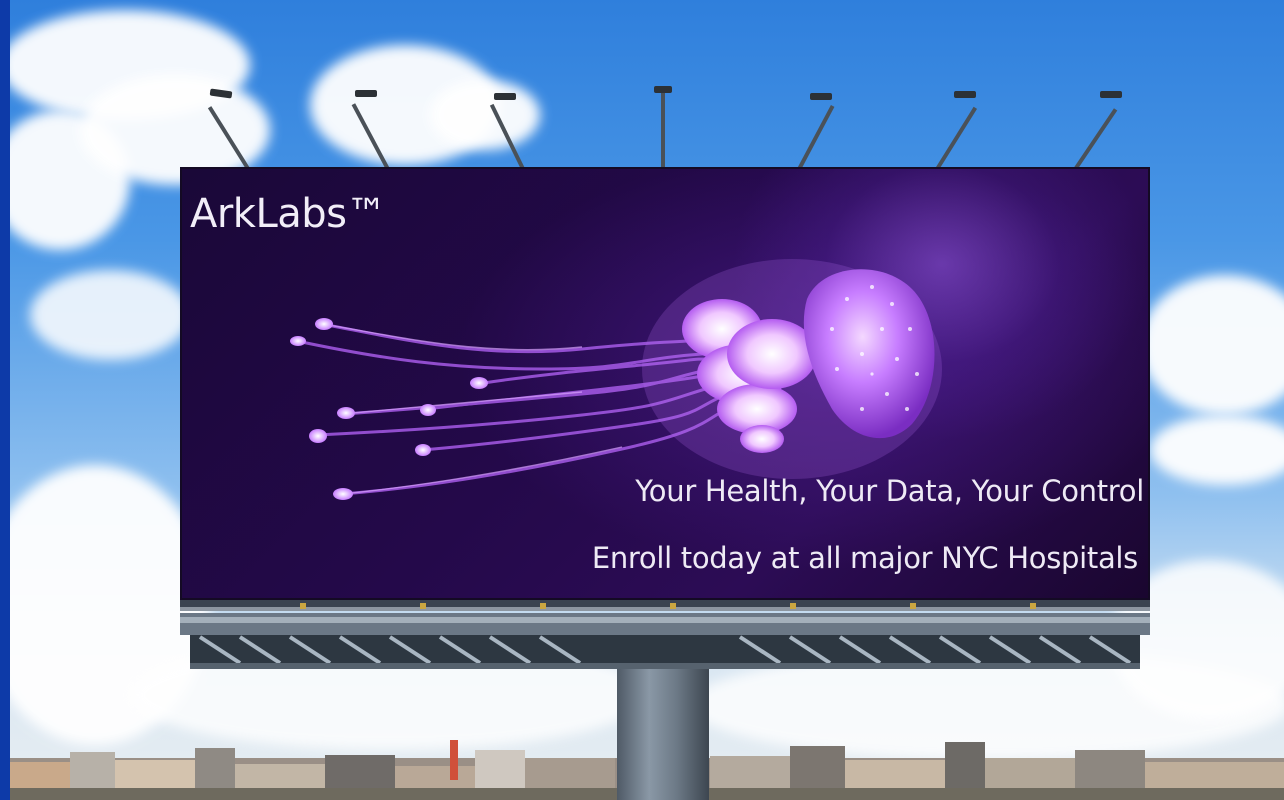 The width and height of the screenshot is (1284, 800). What do you see at coordinates (864, 558) in the screenshot?
I see `enroll-call-to-action: Enroll today at all major NYC Hospitals` at bounding box center [864, 558].